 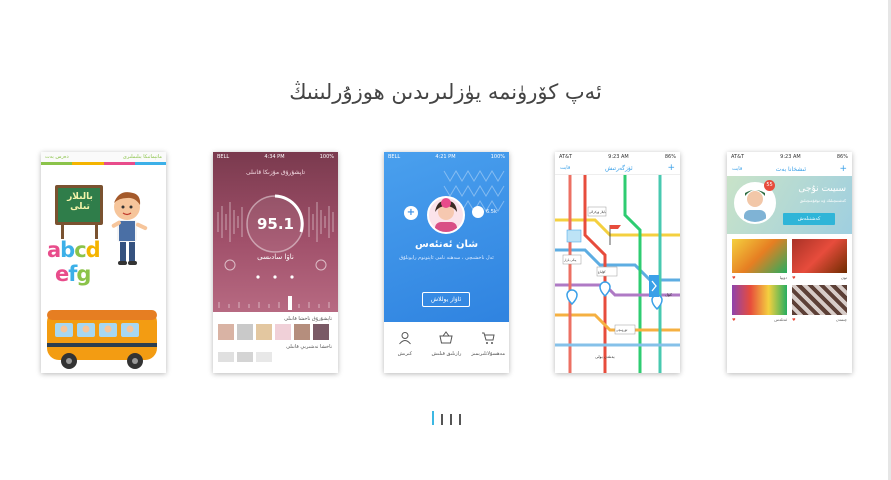 What do you see at coordinates (446, 418) in the screenshot?
I see `carousel-pager` at bounding box center [446, 418].